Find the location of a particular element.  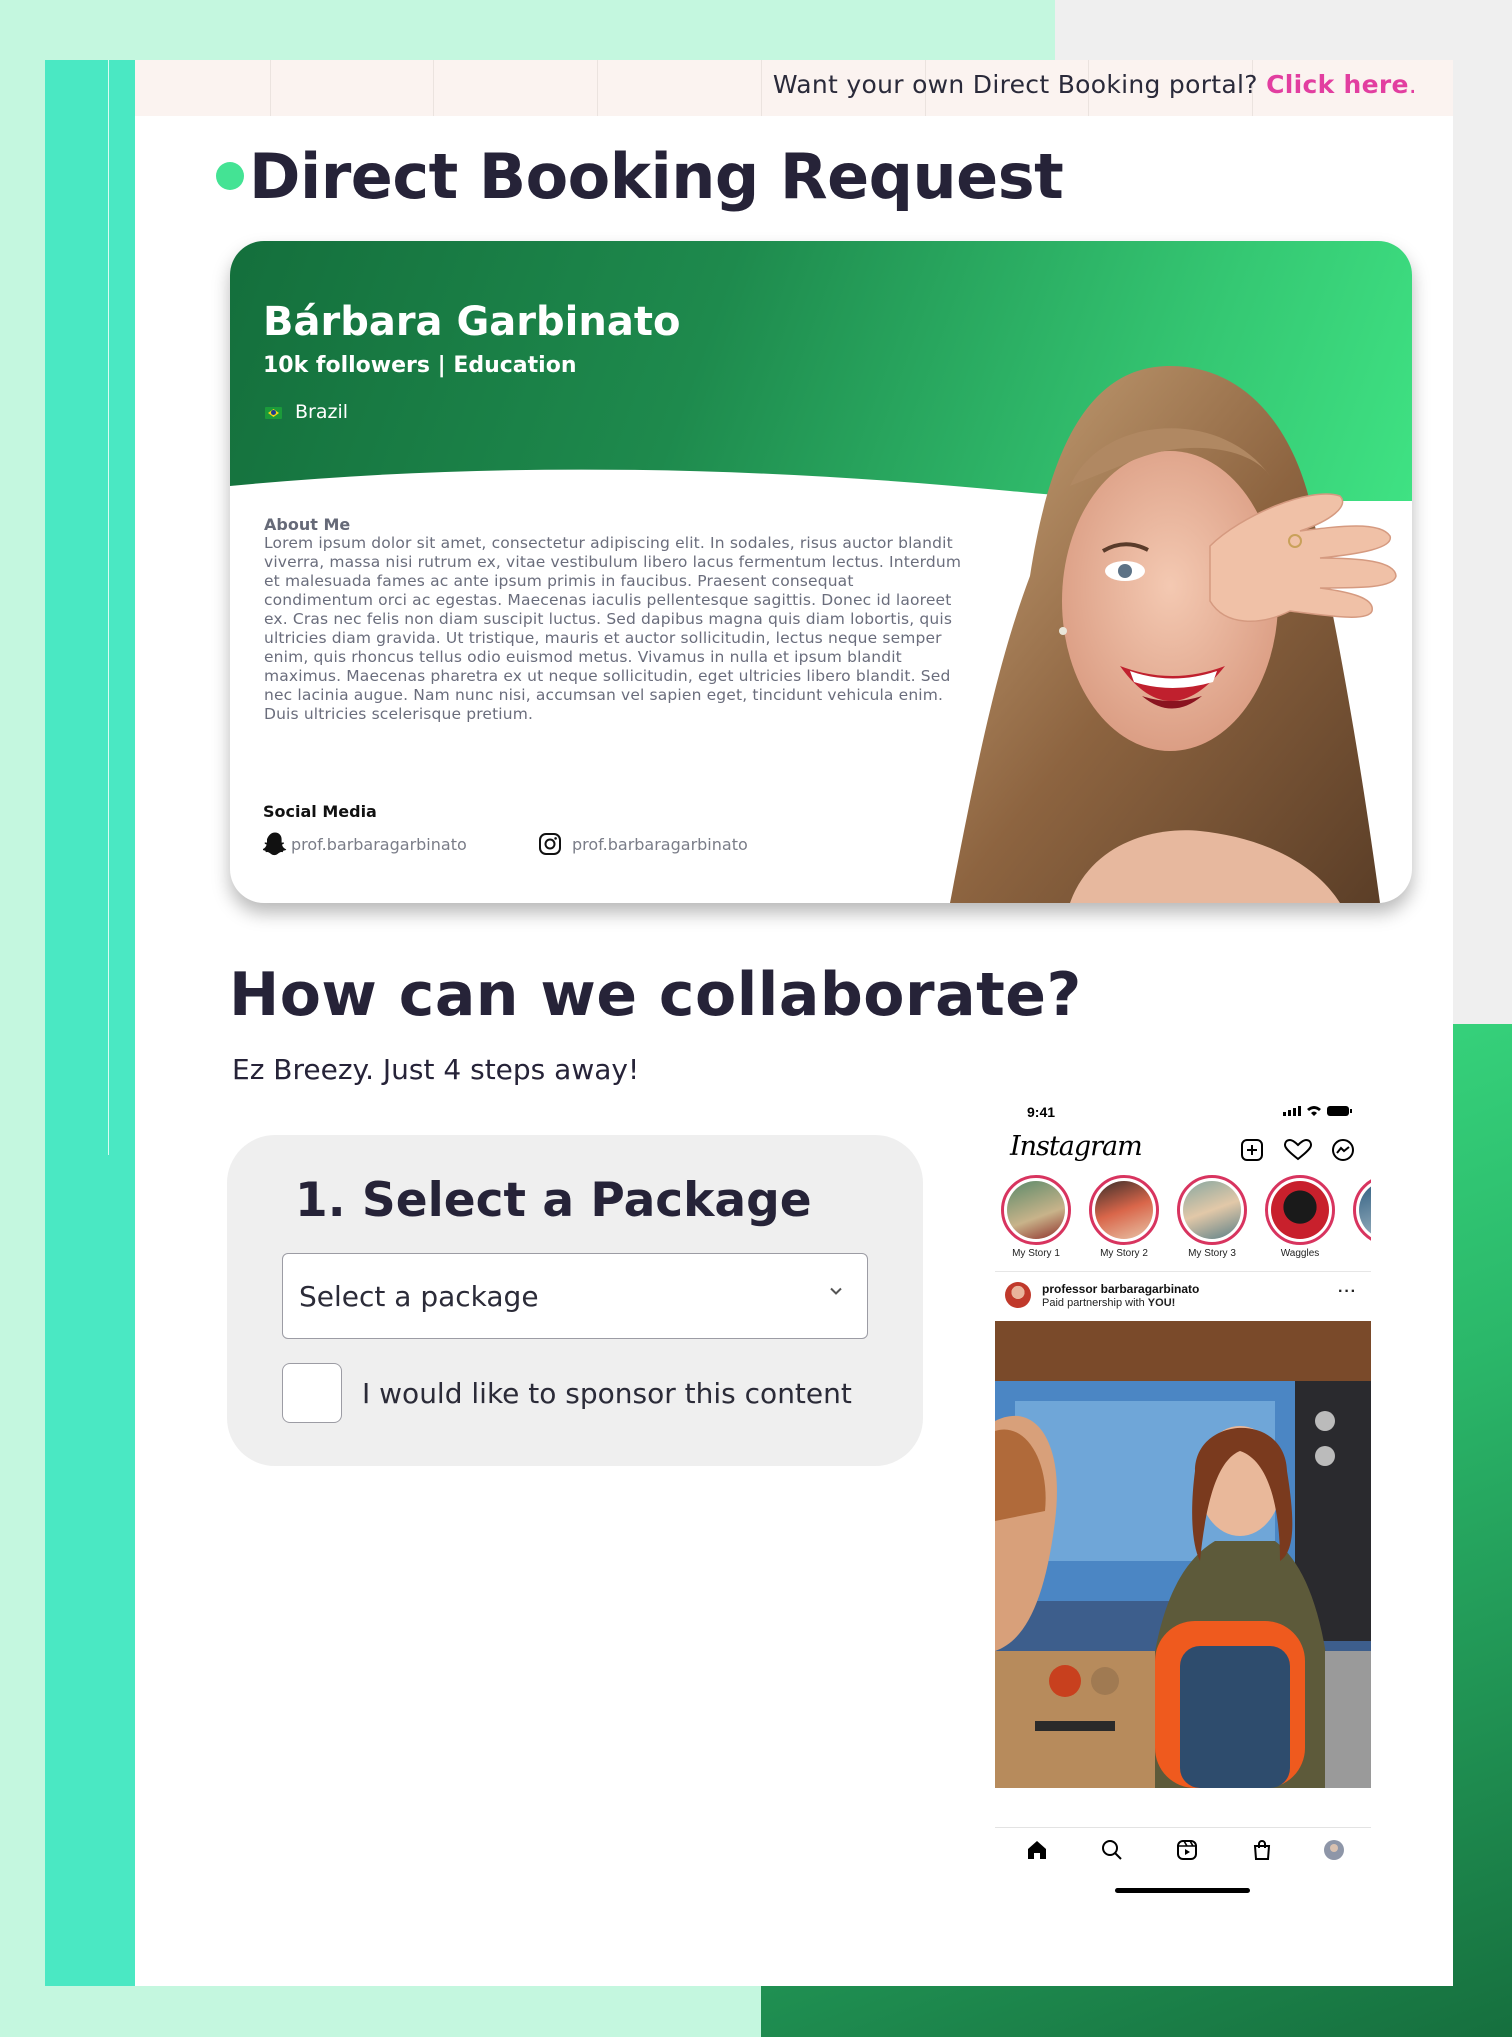

search-icon is located at coordinates (1112, 1850).